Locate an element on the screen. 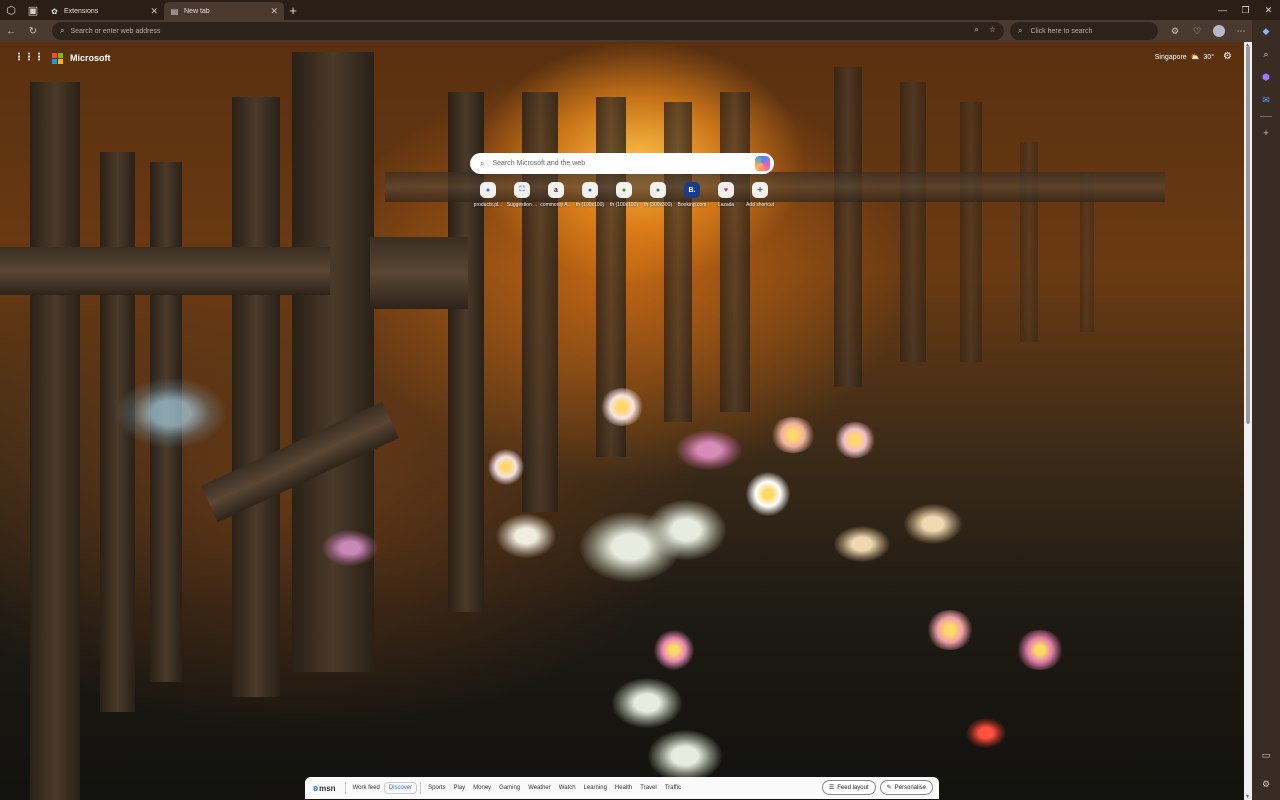 Image resolution: width=1280 pixels, height=800 pixels. nav-link-travel: Travel is located at coordinates (648, 788).